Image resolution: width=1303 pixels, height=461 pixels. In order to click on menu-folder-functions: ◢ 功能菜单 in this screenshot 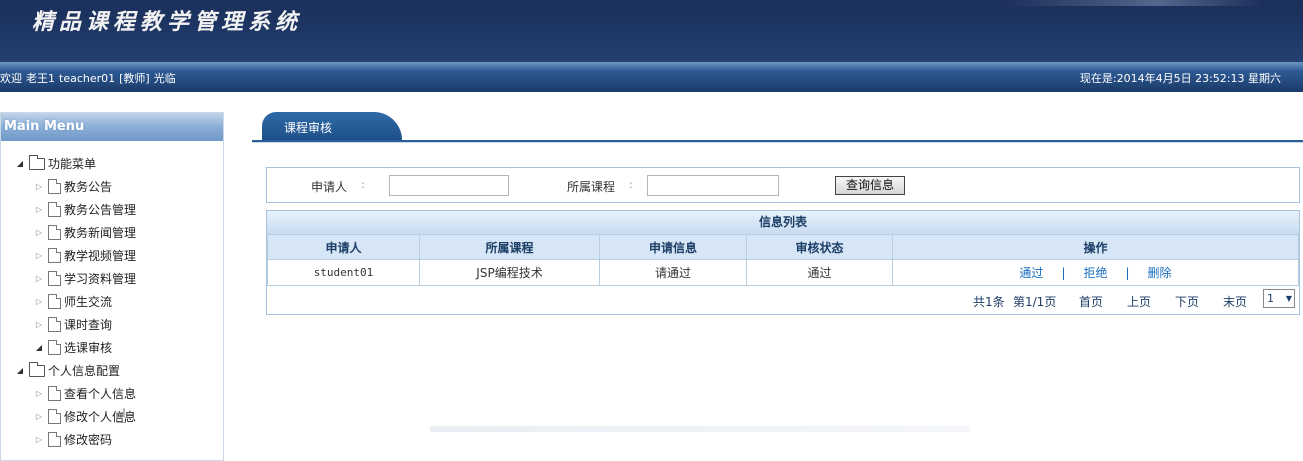, I will do `click(112, 163)`.